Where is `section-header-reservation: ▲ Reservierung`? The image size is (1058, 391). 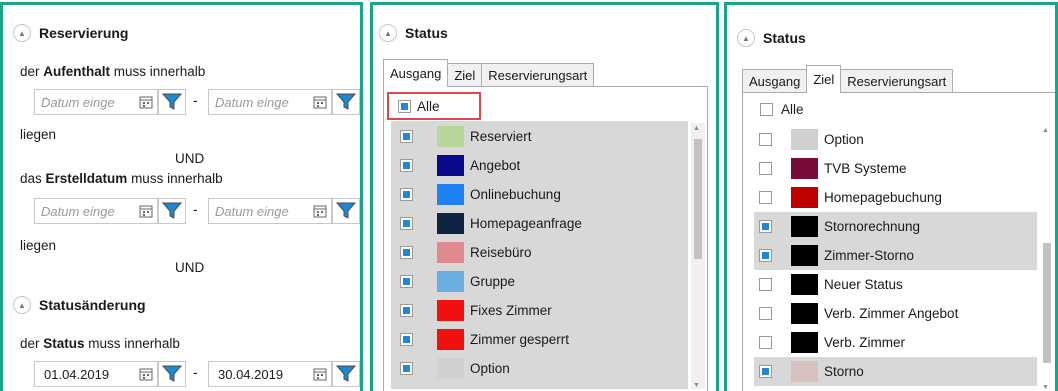 section-header-reservation: ▲ Reservierung is located at coordinates (70, 33).